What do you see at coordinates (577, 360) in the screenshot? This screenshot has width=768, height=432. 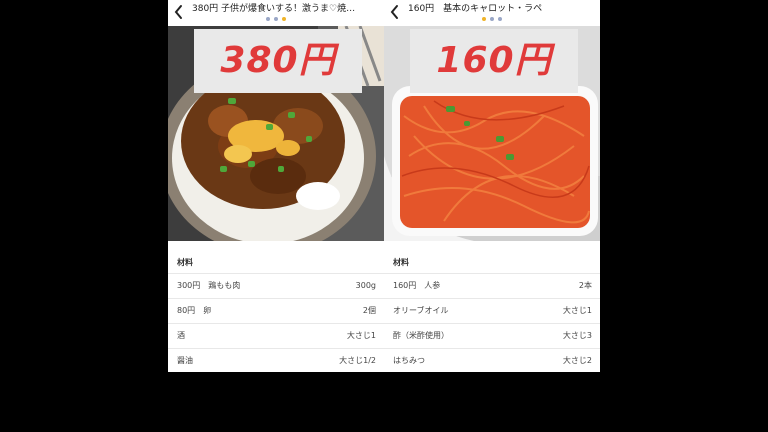 I see `ingredient-qty: 大さじ2` at bounding box center [577, 360].